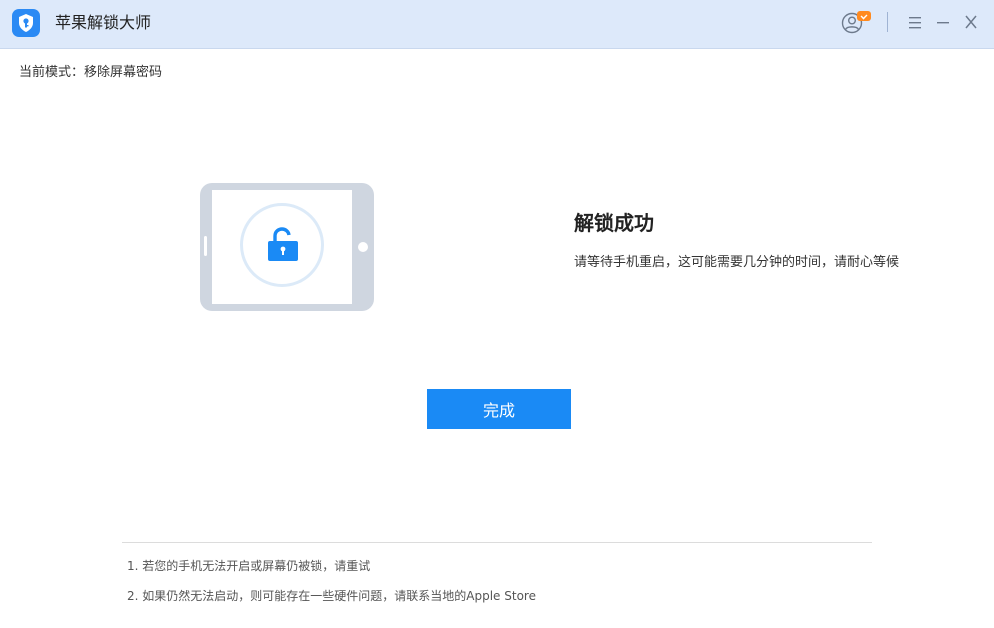  What do you see at coordinates (103, 22) in the screenshot?
I see `app-title: 苹果解锁大师` at bounding box center [103, 22].